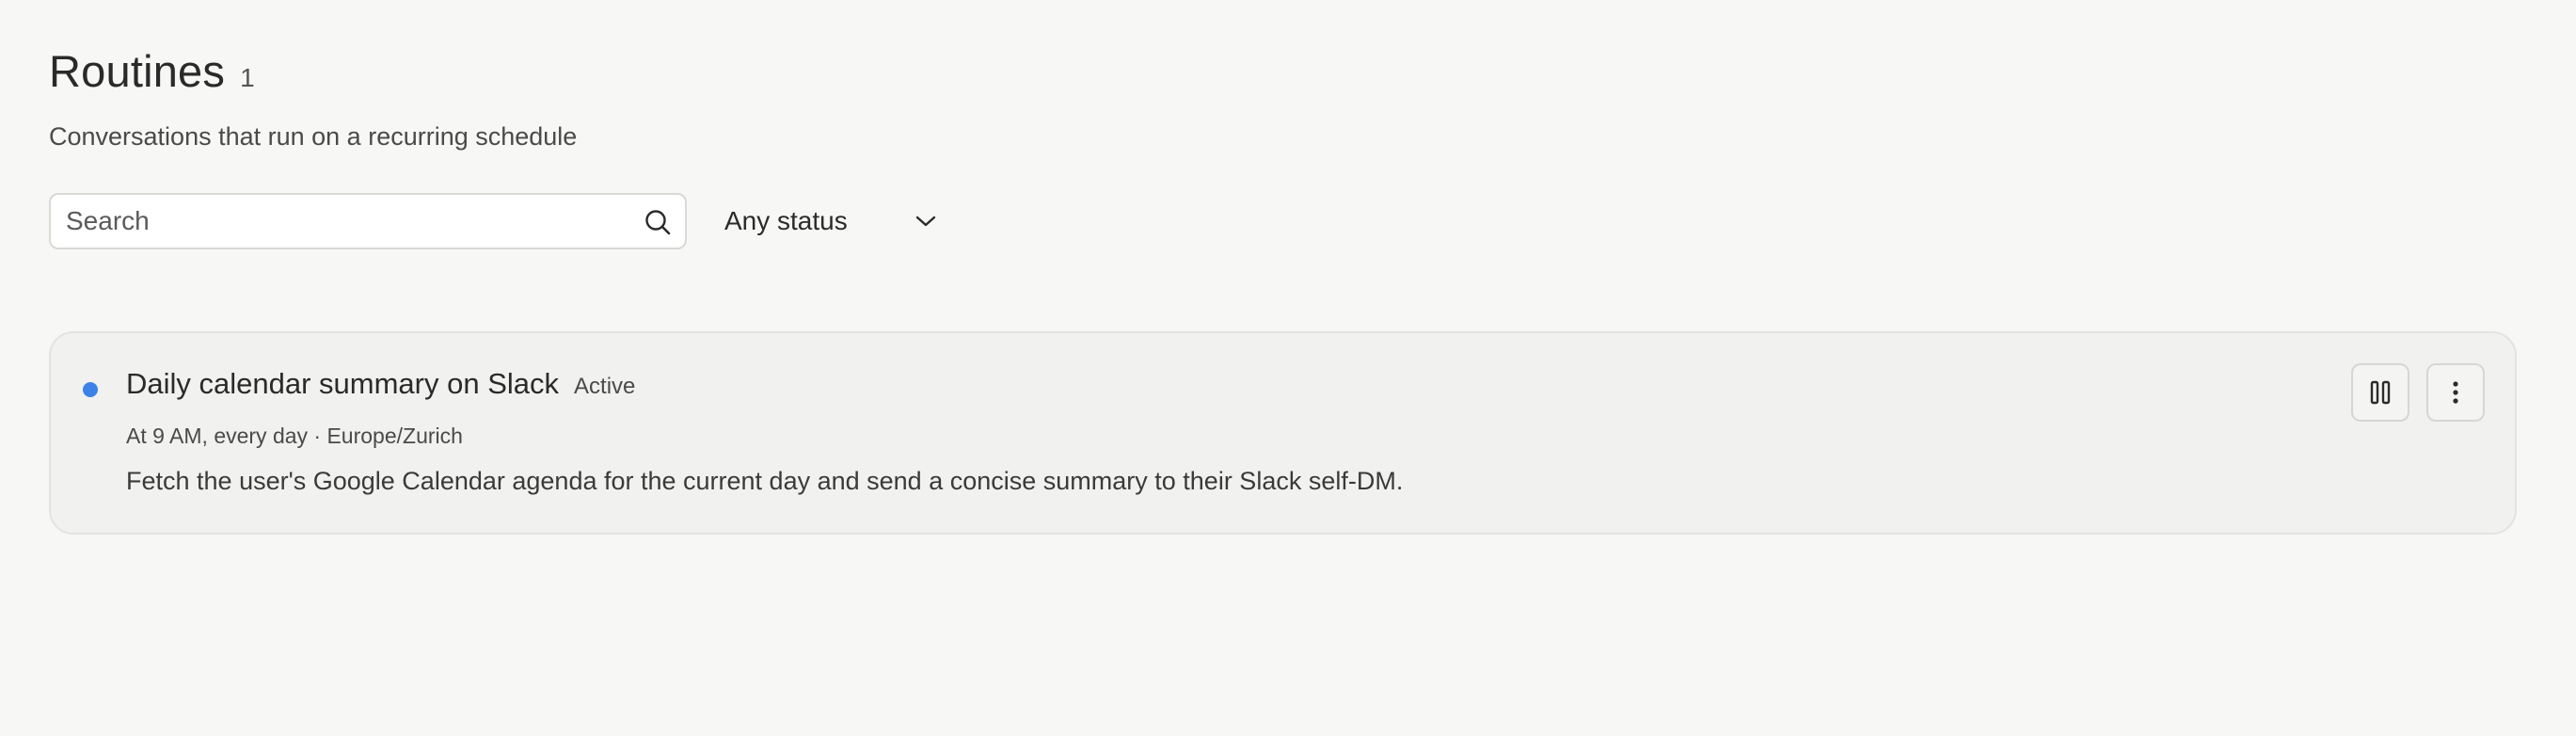  What do you see at coordinates (1283, 221) in the screenshot?
I see `filter-bar: Any status` at bounding box center [1283, 221].